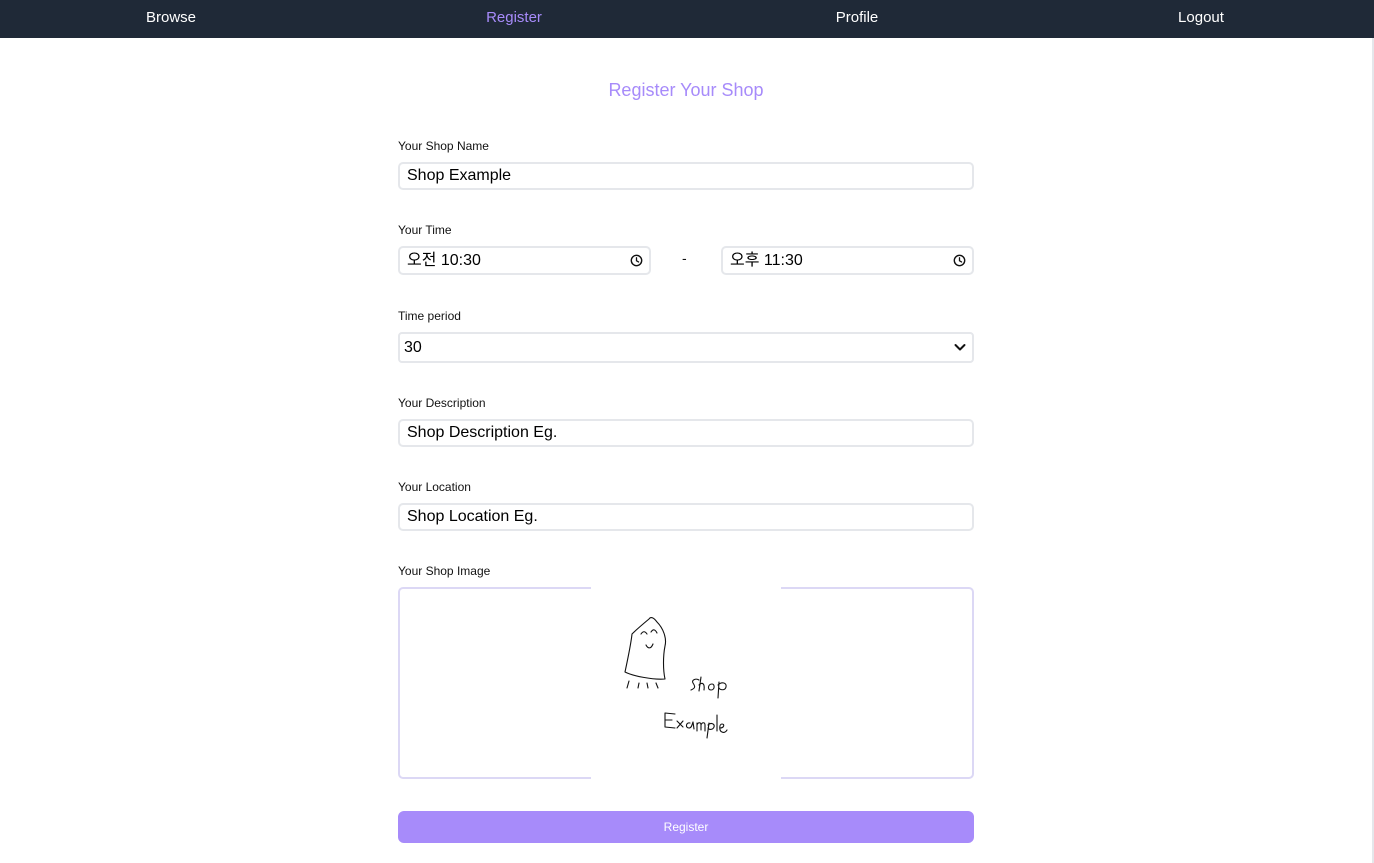 This screenshot has width=1374, height=863. What do you see at coordinates (443, 146) in the screenshot?
I see `shop-name-label: Your Shop Name` at bounding box center [443, 146].